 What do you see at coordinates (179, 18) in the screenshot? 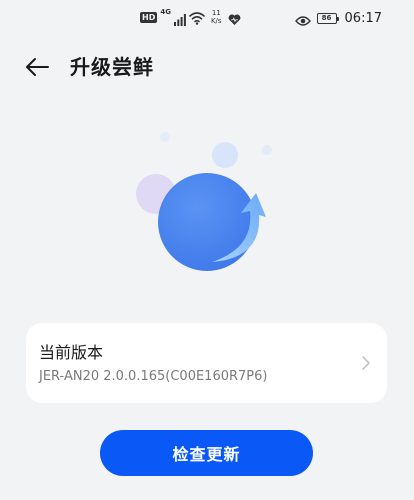
I see `signal-icon` at bounding box center [179, 18].